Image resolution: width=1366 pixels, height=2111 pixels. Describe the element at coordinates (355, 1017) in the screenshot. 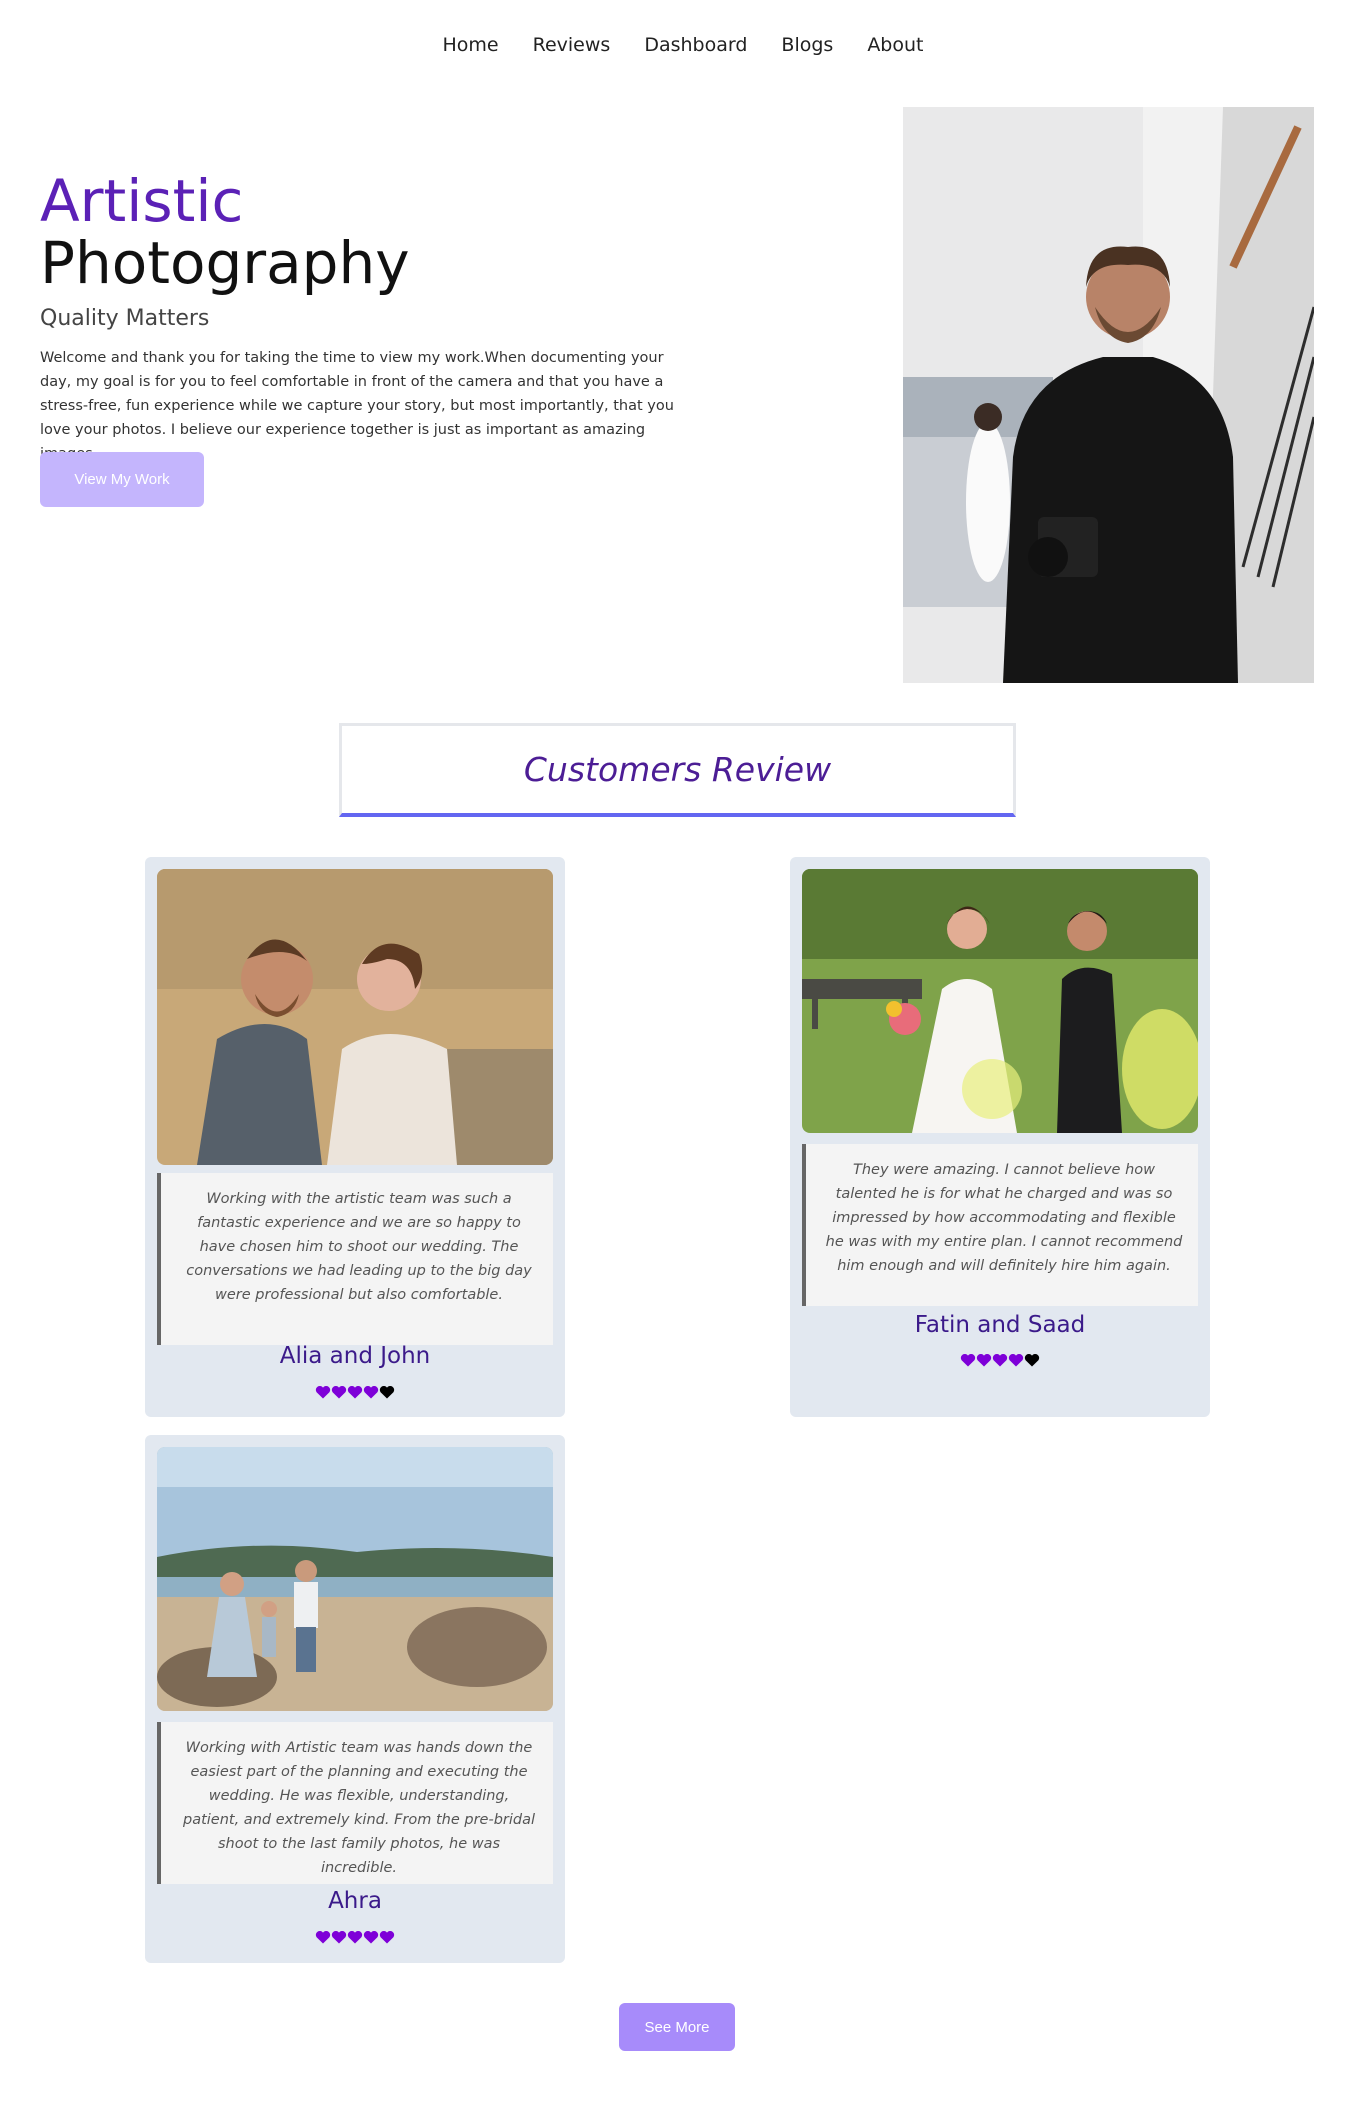

I see `review-photo-couple-embrace` at that location.